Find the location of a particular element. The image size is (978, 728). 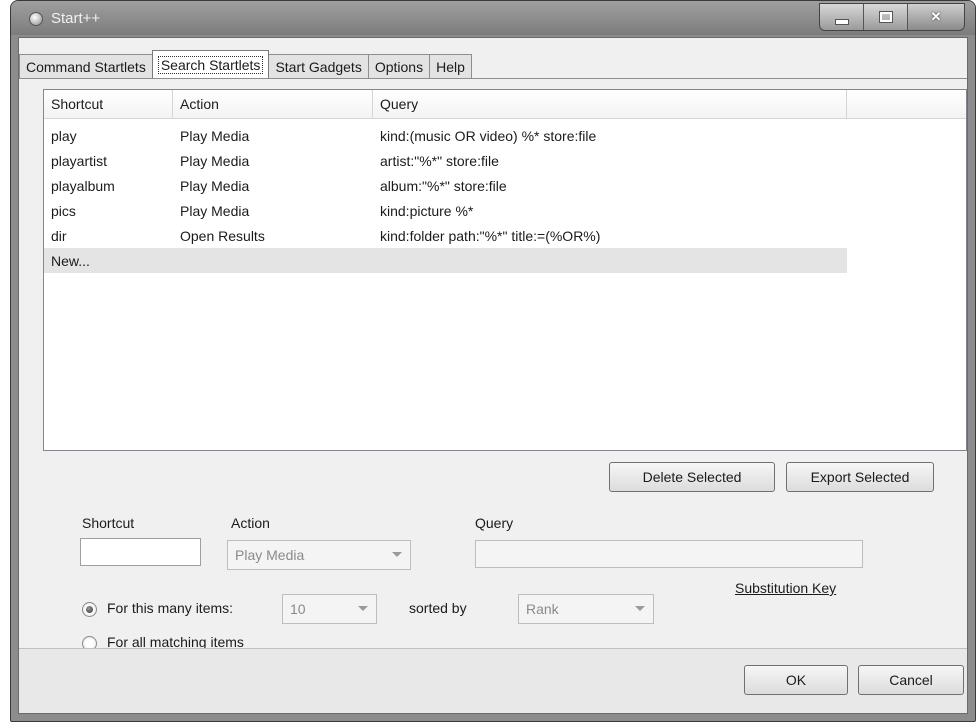

ok-button: OK is located at coordinates (796, 680).